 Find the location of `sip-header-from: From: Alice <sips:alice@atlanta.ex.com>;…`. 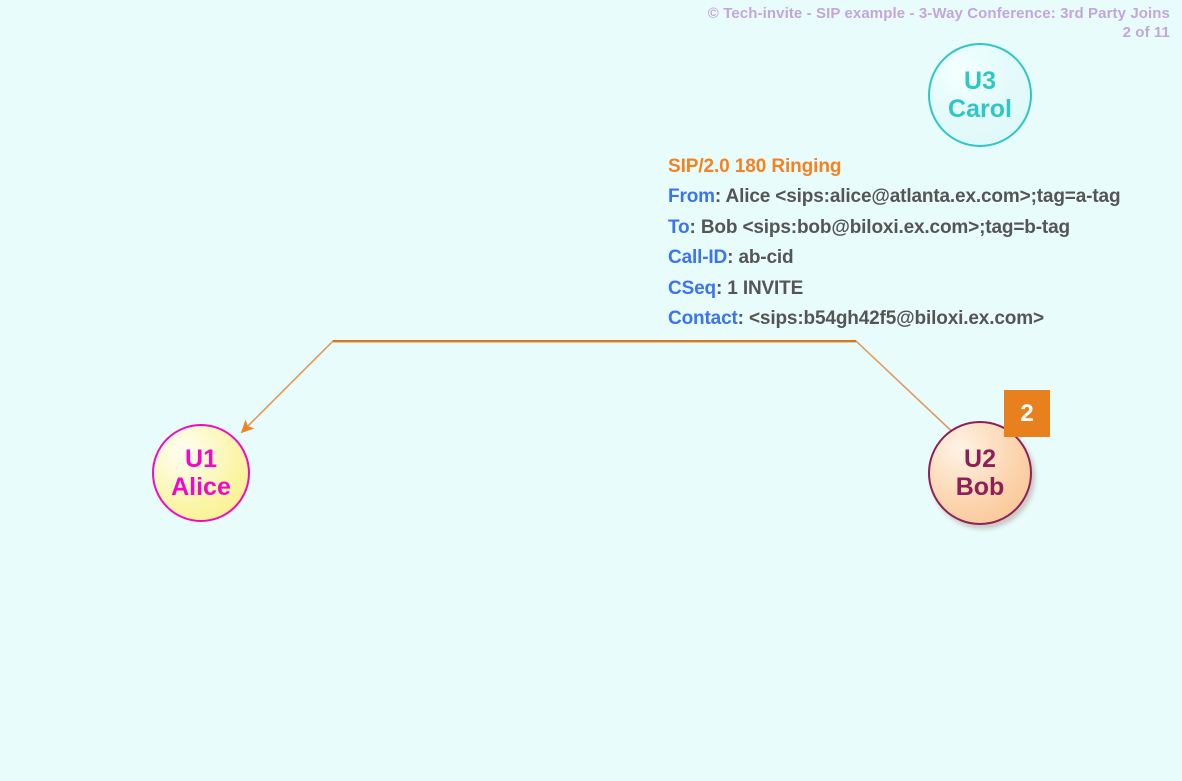

sip-header-from: From: Alice <sips:alice@atlanta.ex.com>;… is located at coordinates (894, 197).